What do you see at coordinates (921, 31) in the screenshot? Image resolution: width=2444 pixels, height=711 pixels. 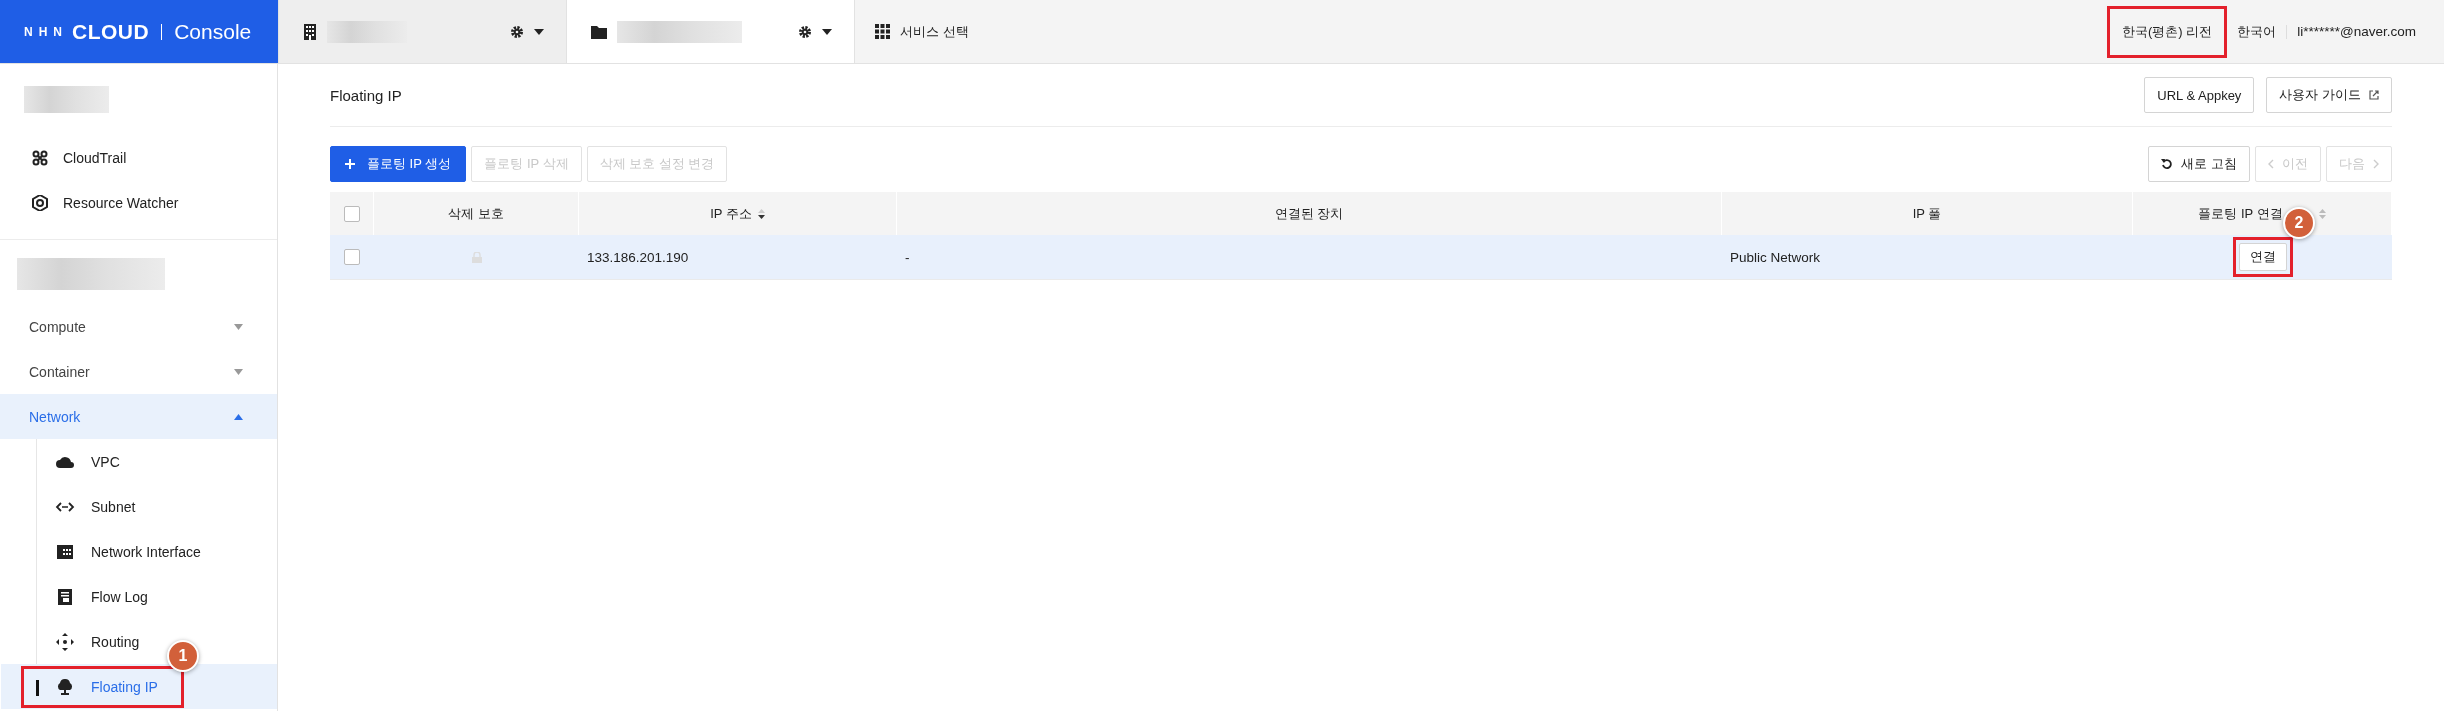 I see `service-select-button: 서비스 선택` at bounding box center [921, 31].